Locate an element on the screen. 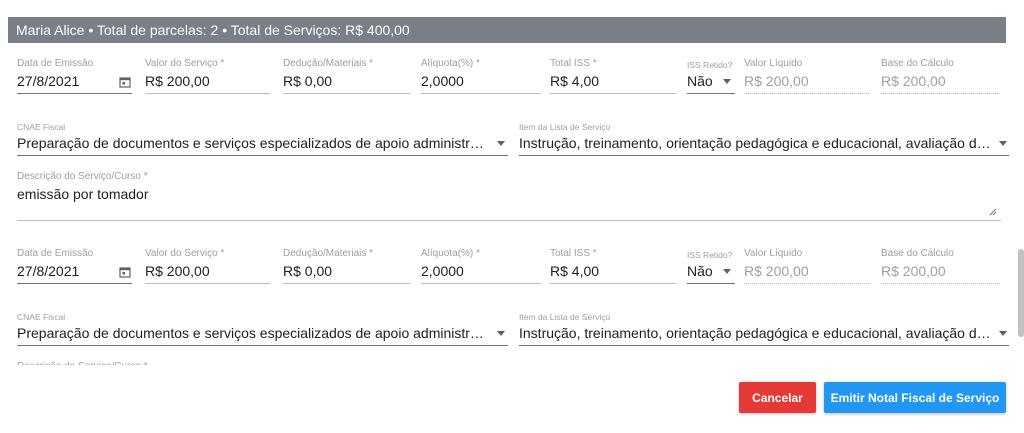 The image size is (1024, 433). cancel-button: Cancelar is located at coordinates (777, 397).